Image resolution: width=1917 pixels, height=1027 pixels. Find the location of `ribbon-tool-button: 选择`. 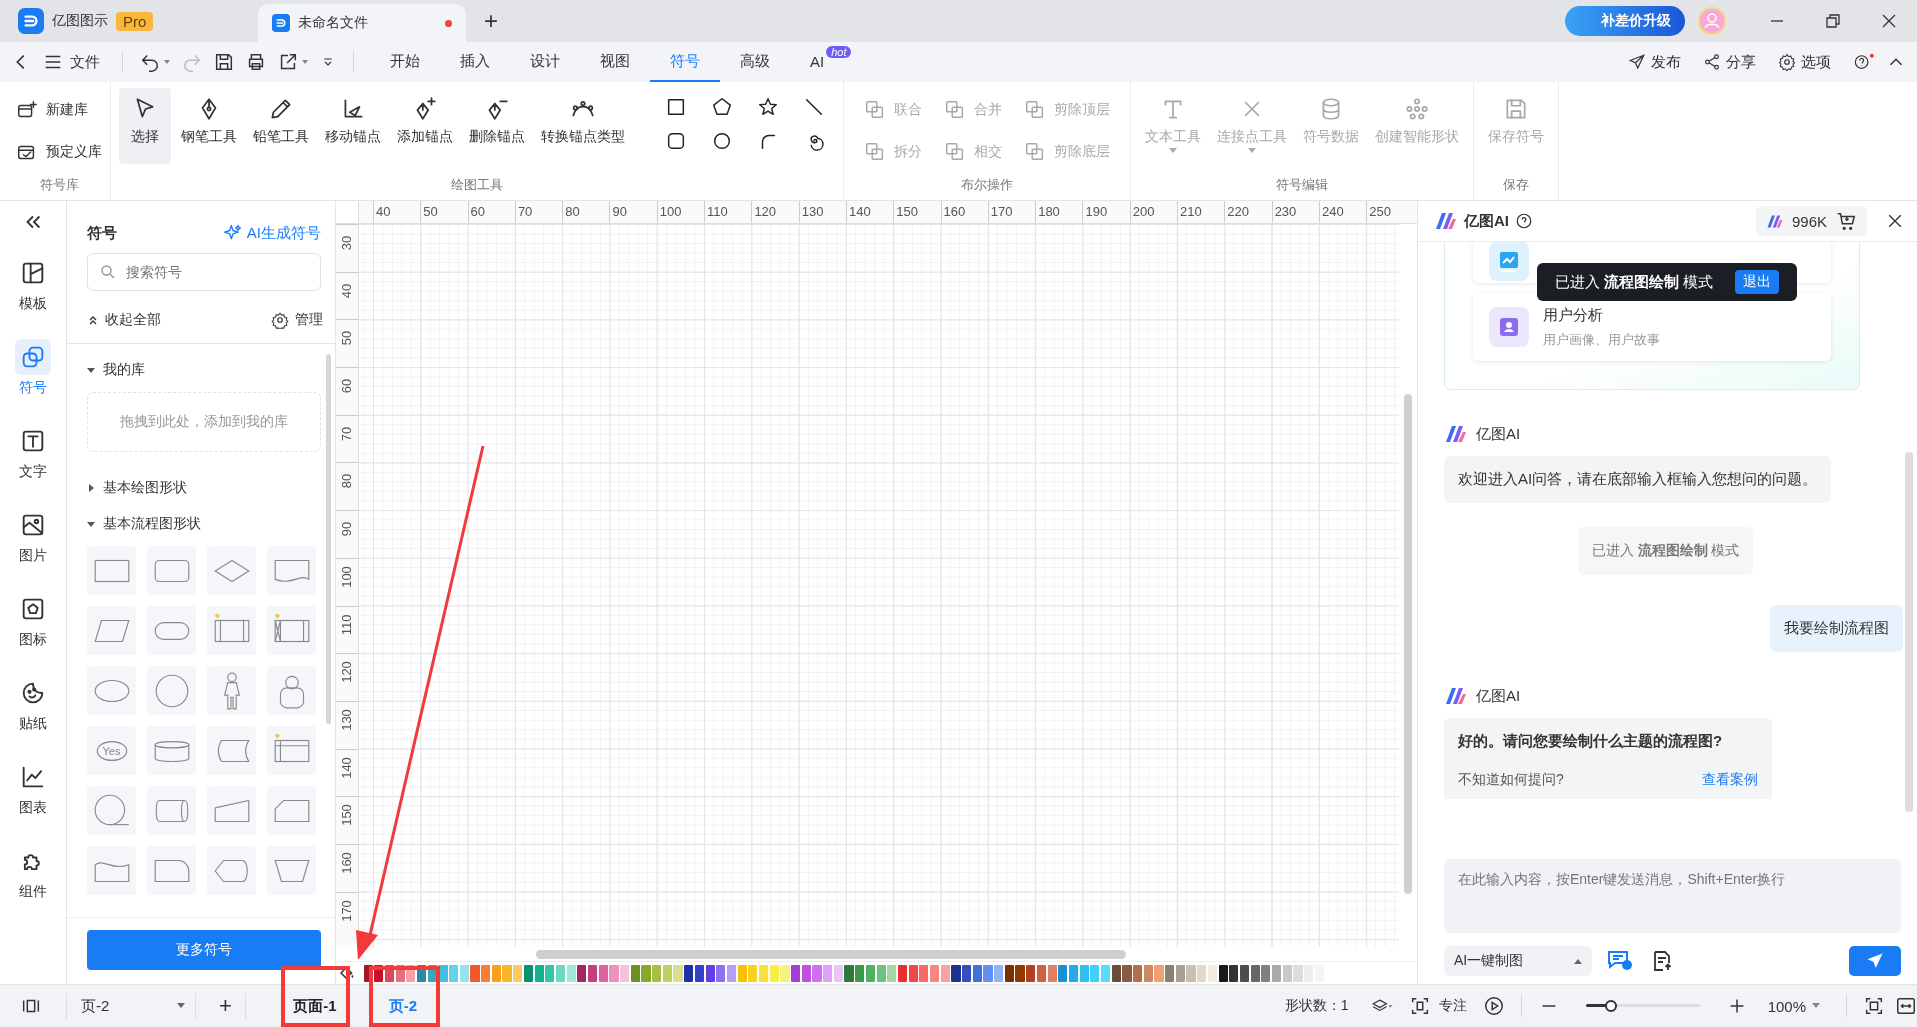

ribbon-tool-button: 选择 is located at coordinates (145, 126).